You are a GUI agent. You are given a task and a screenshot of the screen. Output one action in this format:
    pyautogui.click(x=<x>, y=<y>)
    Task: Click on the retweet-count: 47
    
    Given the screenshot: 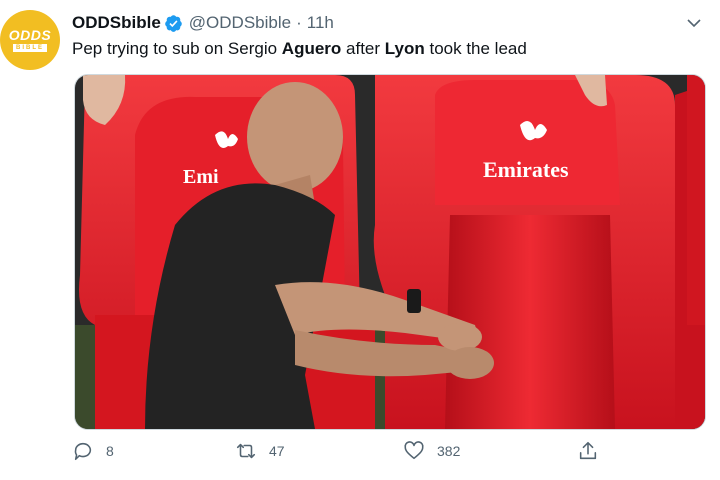 What is the action you would take?
    pyautogui.click(x=277, y=451)
    